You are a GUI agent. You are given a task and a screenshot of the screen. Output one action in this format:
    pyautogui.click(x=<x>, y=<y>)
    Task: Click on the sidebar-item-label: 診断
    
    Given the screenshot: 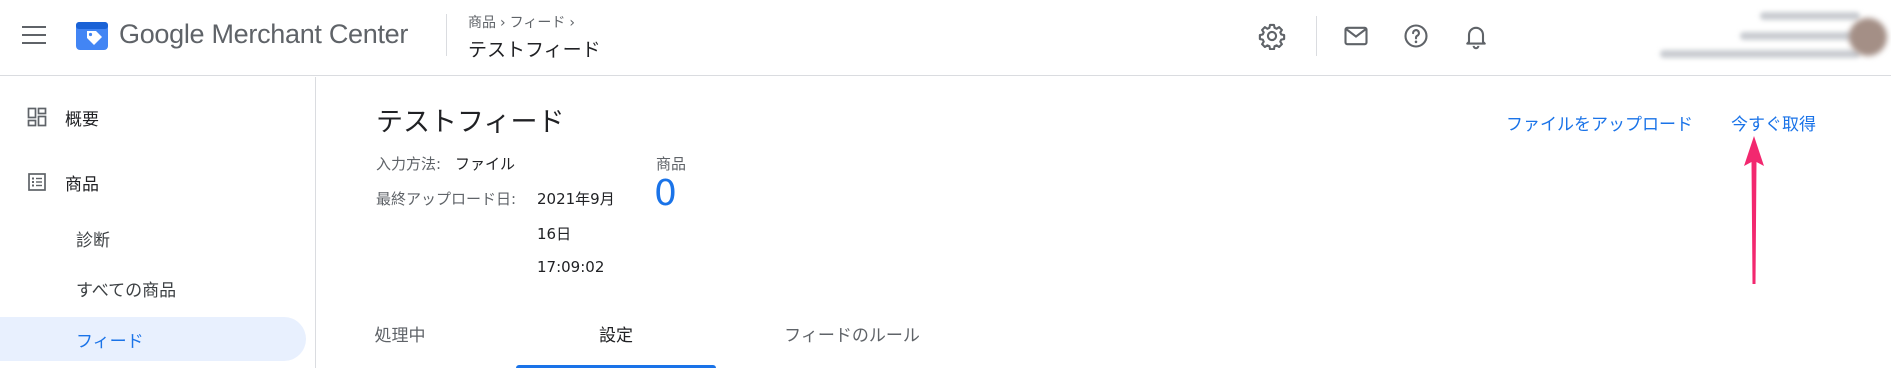 What is the action you would take?
    pyautogui.click(x=93, y=241)
    